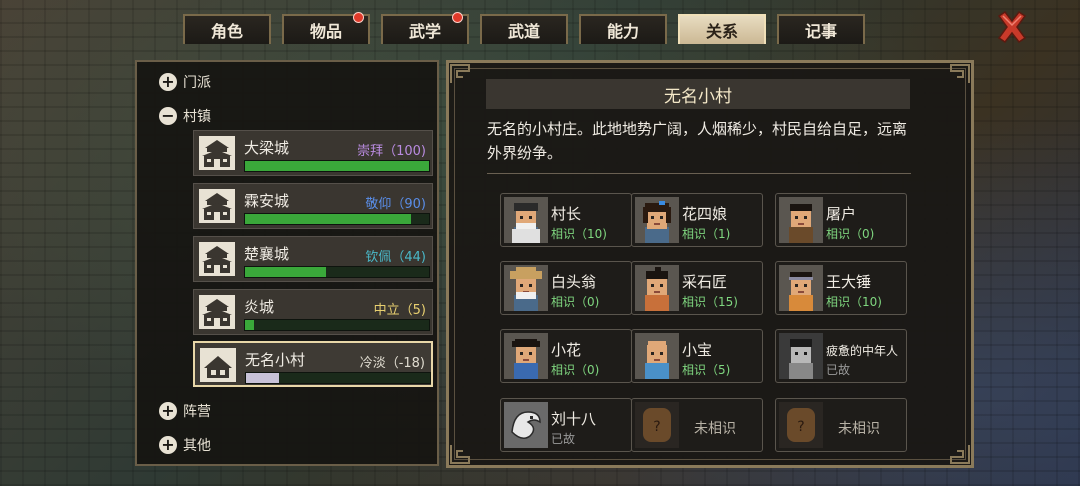 This screenshot has height=486, width=1080. I want to click on elder-portrait-icon, so click(526, 220).